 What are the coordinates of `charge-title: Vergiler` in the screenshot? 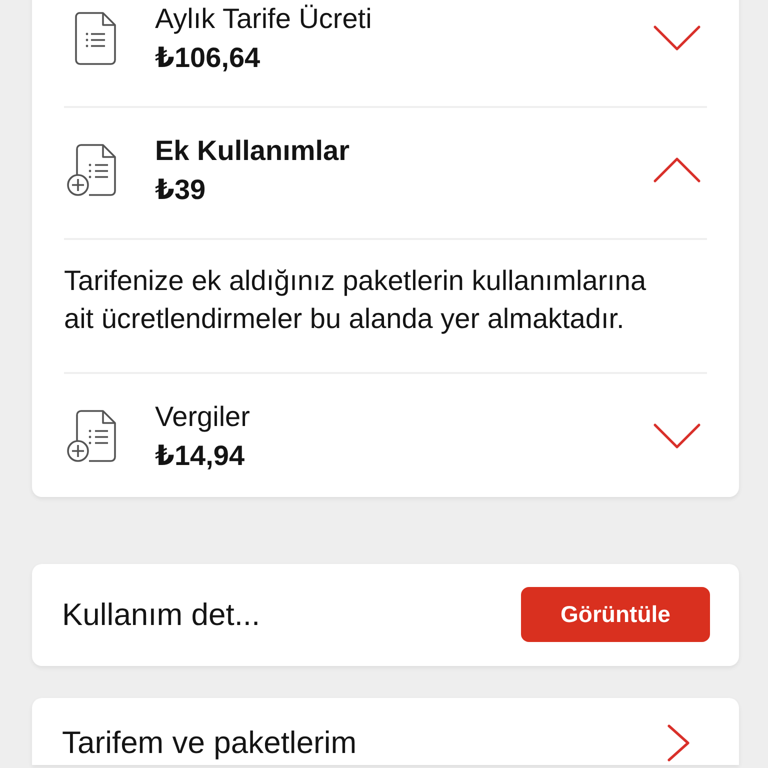 It's located at (202, 417).